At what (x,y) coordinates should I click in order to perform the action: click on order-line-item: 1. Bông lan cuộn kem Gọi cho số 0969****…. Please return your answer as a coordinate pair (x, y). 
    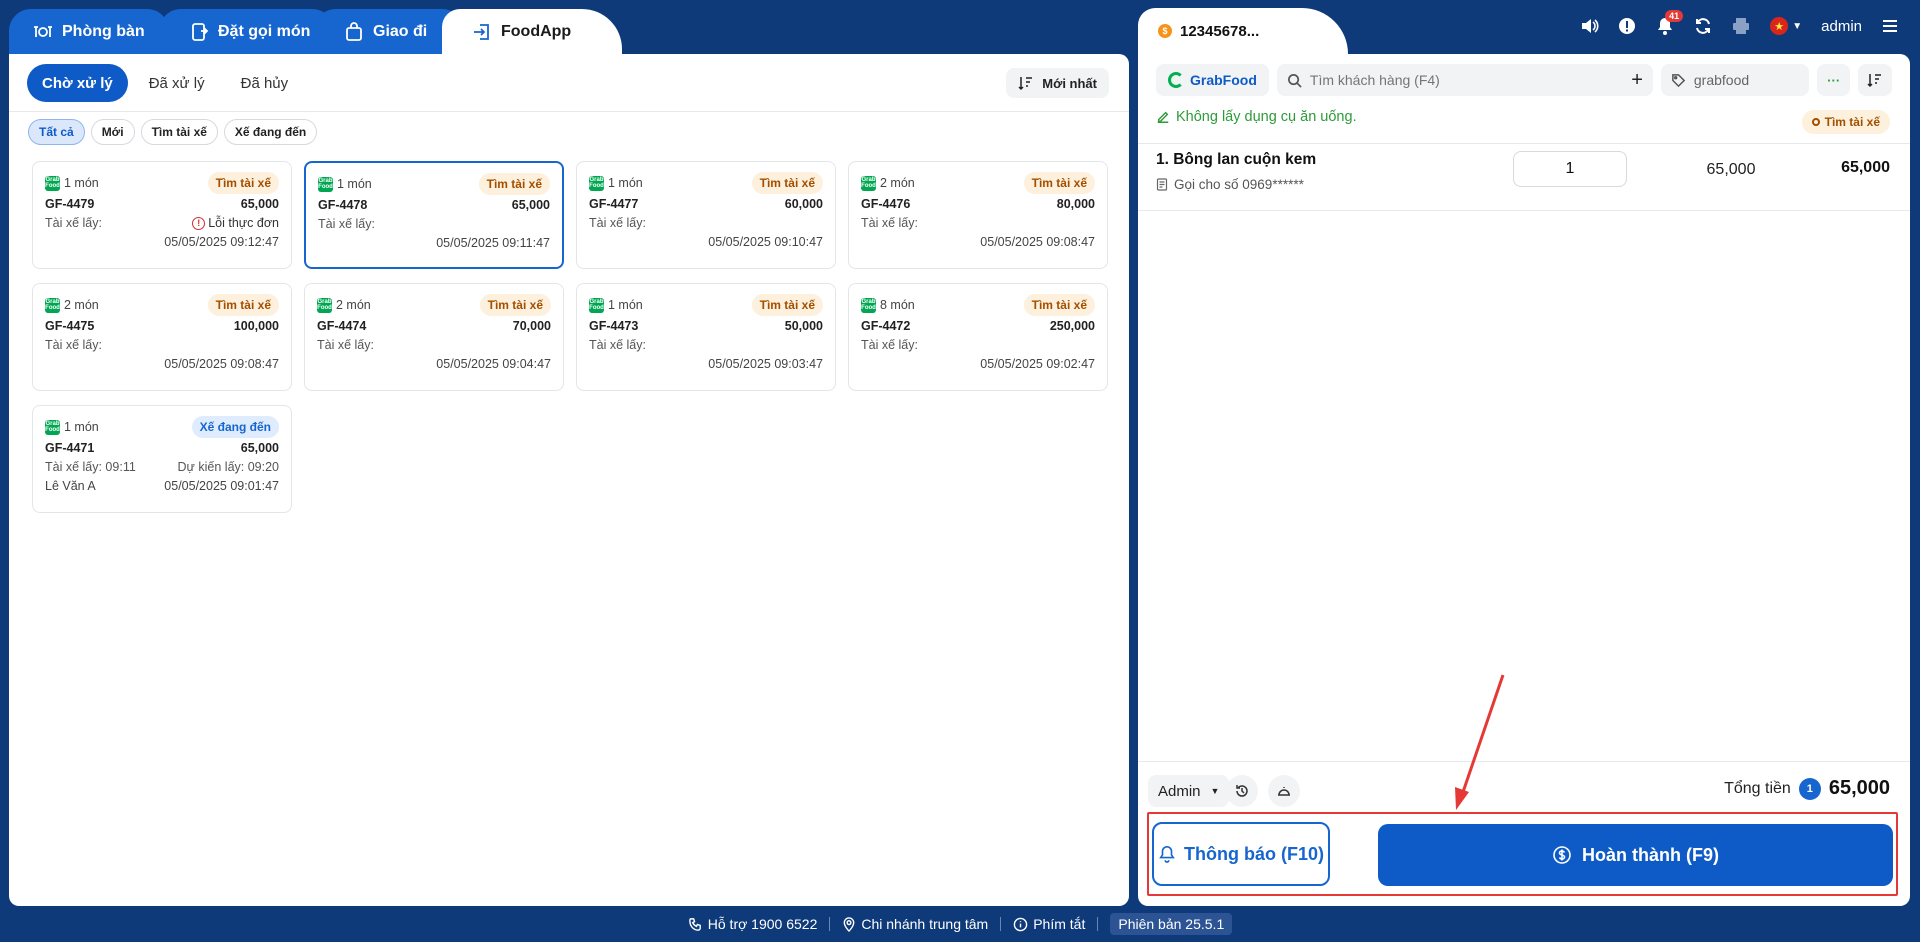
    Looking at the image, I should click on (1523, 181).